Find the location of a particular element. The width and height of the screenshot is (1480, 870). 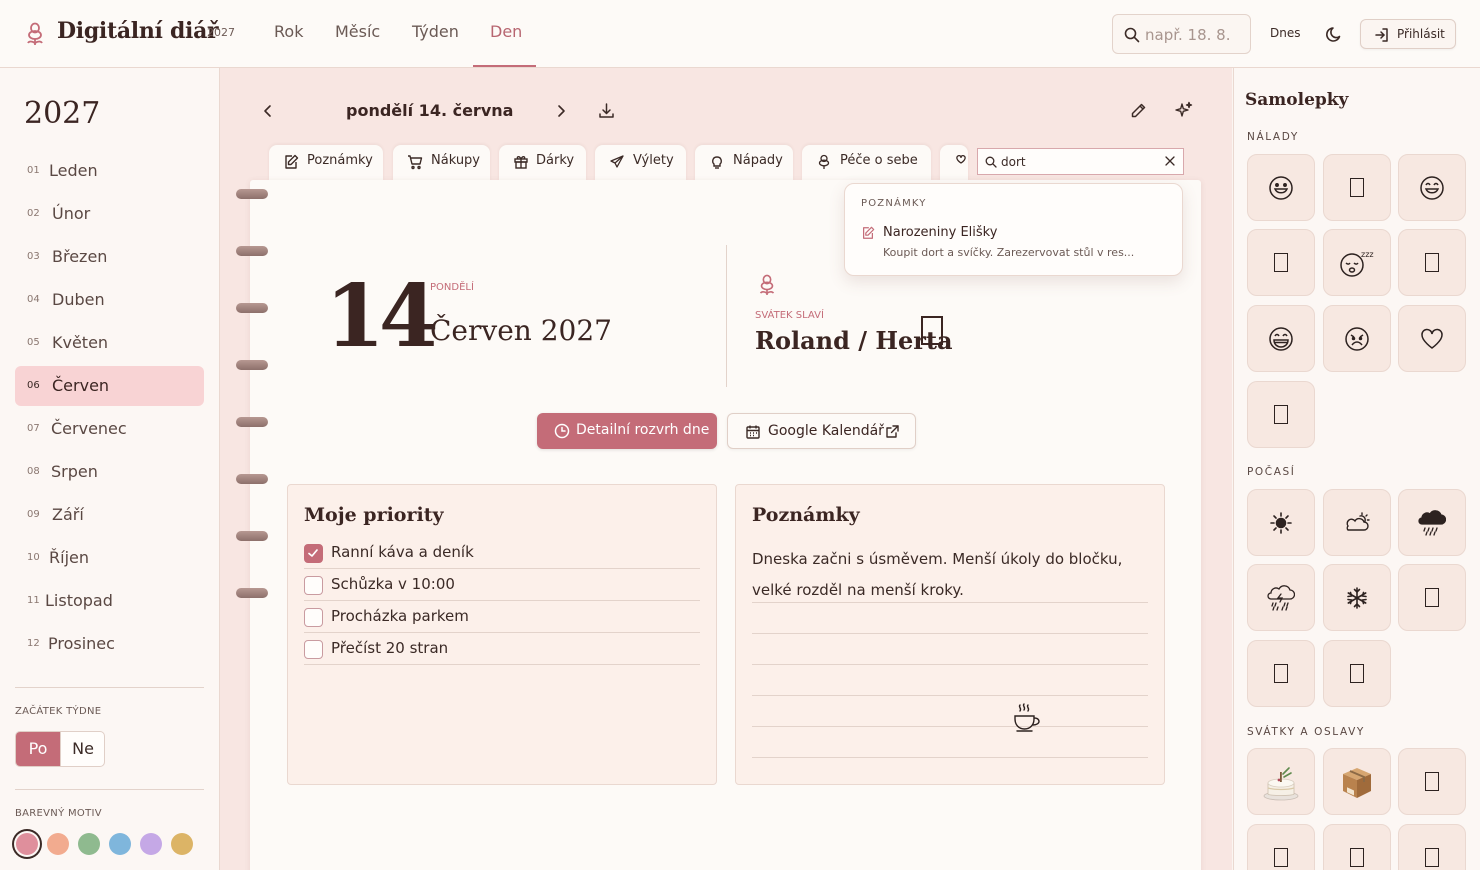

note-edit-icon is located at coordinates (869, 232).